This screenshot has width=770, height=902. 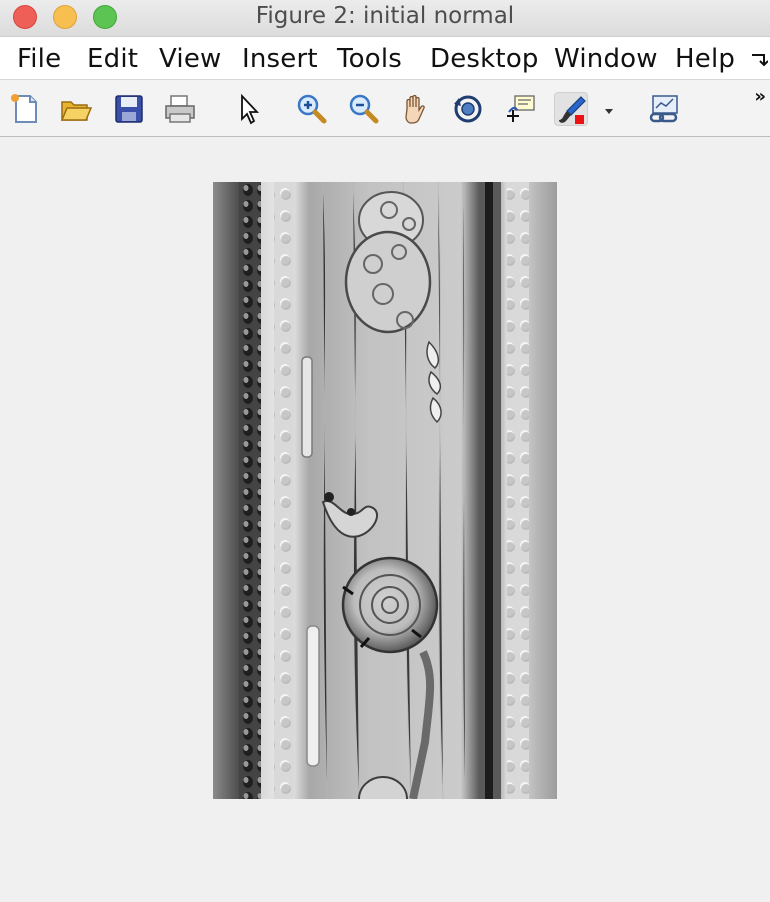 I want to click on toolbar: », so click(x=385, y=108).